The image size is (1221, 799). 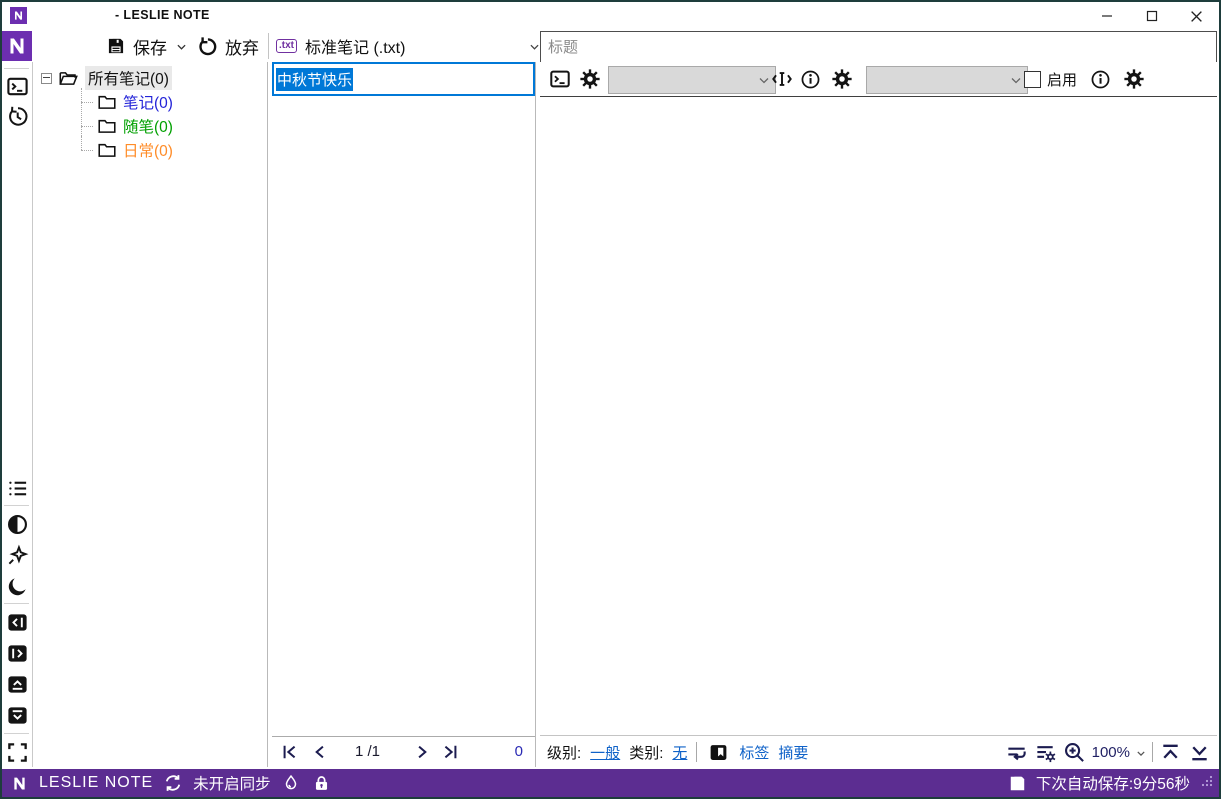 What do you see at coordinates (17, 684) in the screenshot?
I see `collapse-up-icon` at bounding box center [17, 684].